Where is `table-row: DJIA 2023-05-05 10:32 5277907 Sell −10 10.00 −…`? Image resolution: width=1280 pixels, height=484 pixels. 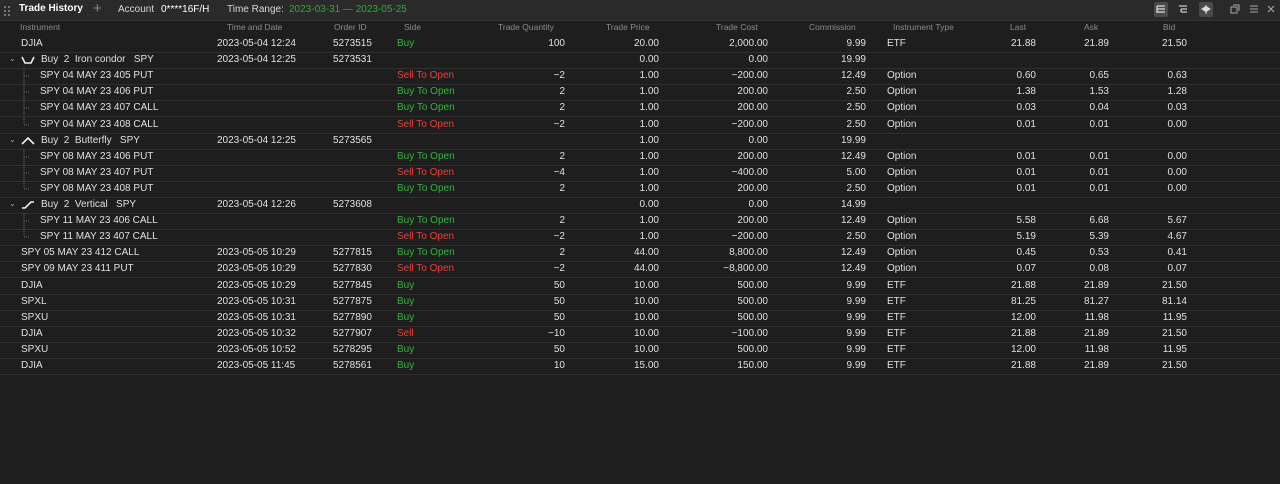 table-row: DJIA 2023-05-05 10:32 5277907 Sell −10 10.00 −… is located at coordinates (640, 334).